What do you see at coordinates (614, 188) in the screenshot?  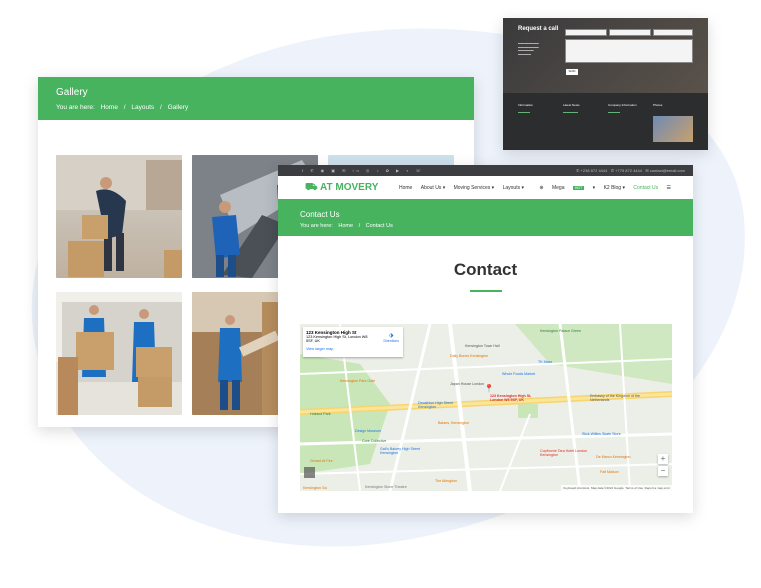 I see `nav-item-k2-blog: K2 Blog ▾` at bounding box center [614, 188].